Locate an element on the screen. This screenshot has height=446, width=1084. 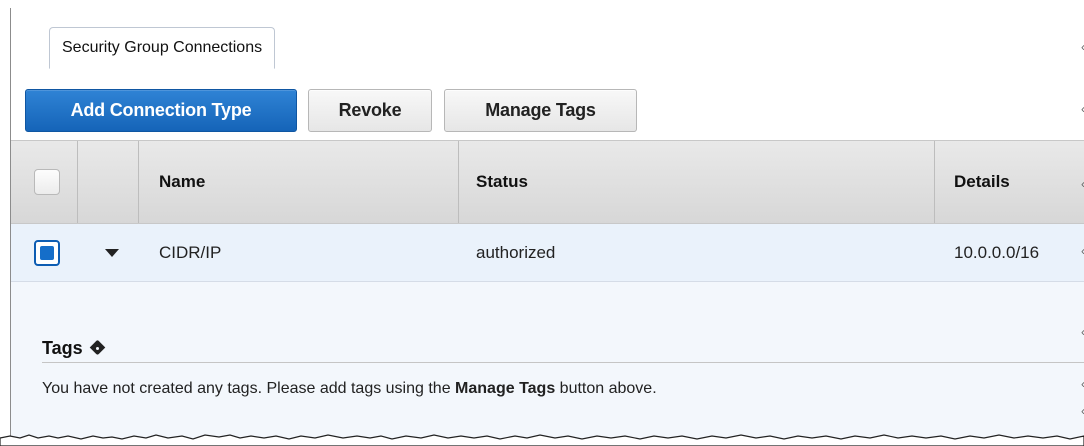
row-select-cell is located at coordinates (47, 252).